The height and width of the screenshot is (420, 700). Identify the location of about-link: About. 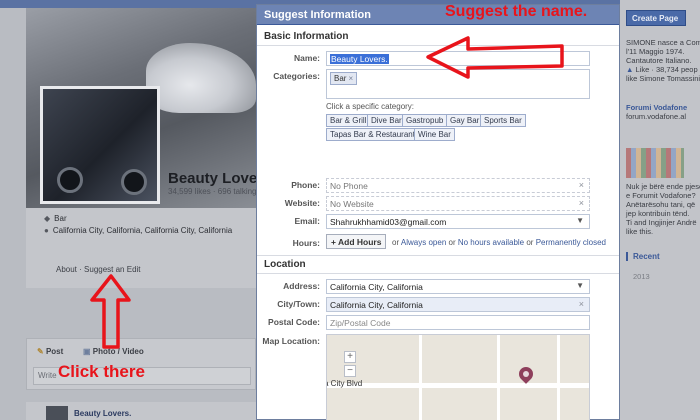
(66, 269).